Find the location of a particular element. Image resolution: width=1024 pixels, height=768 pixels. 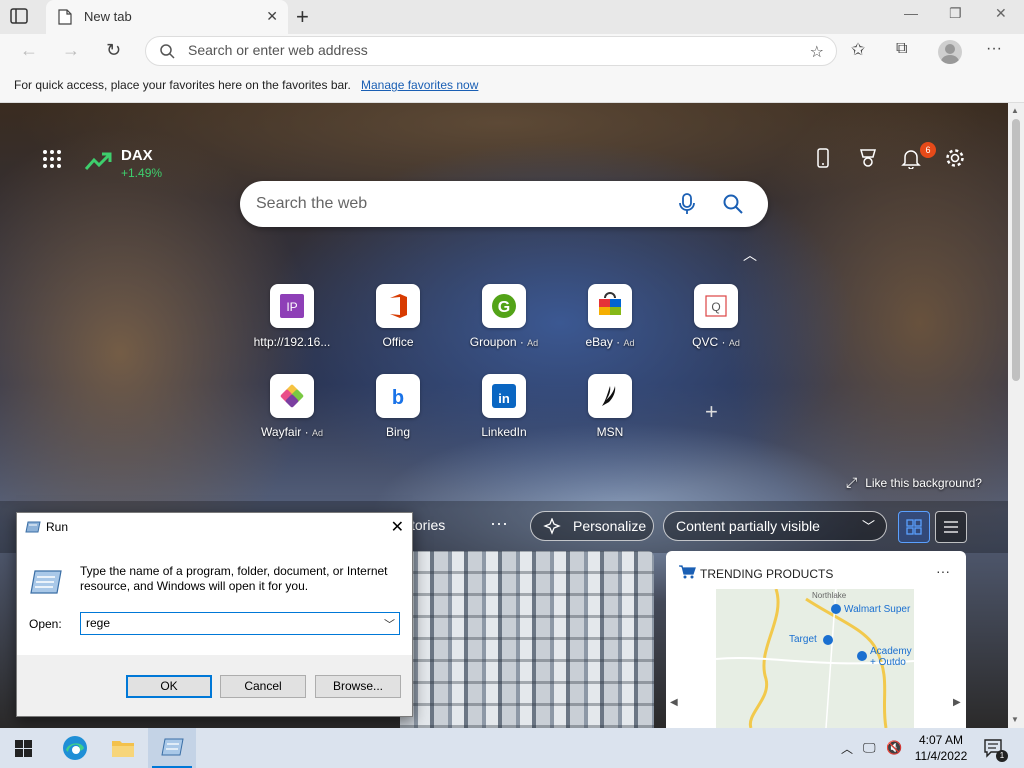

quick-link-label: Wayfair is located at coordinates (281, 432).